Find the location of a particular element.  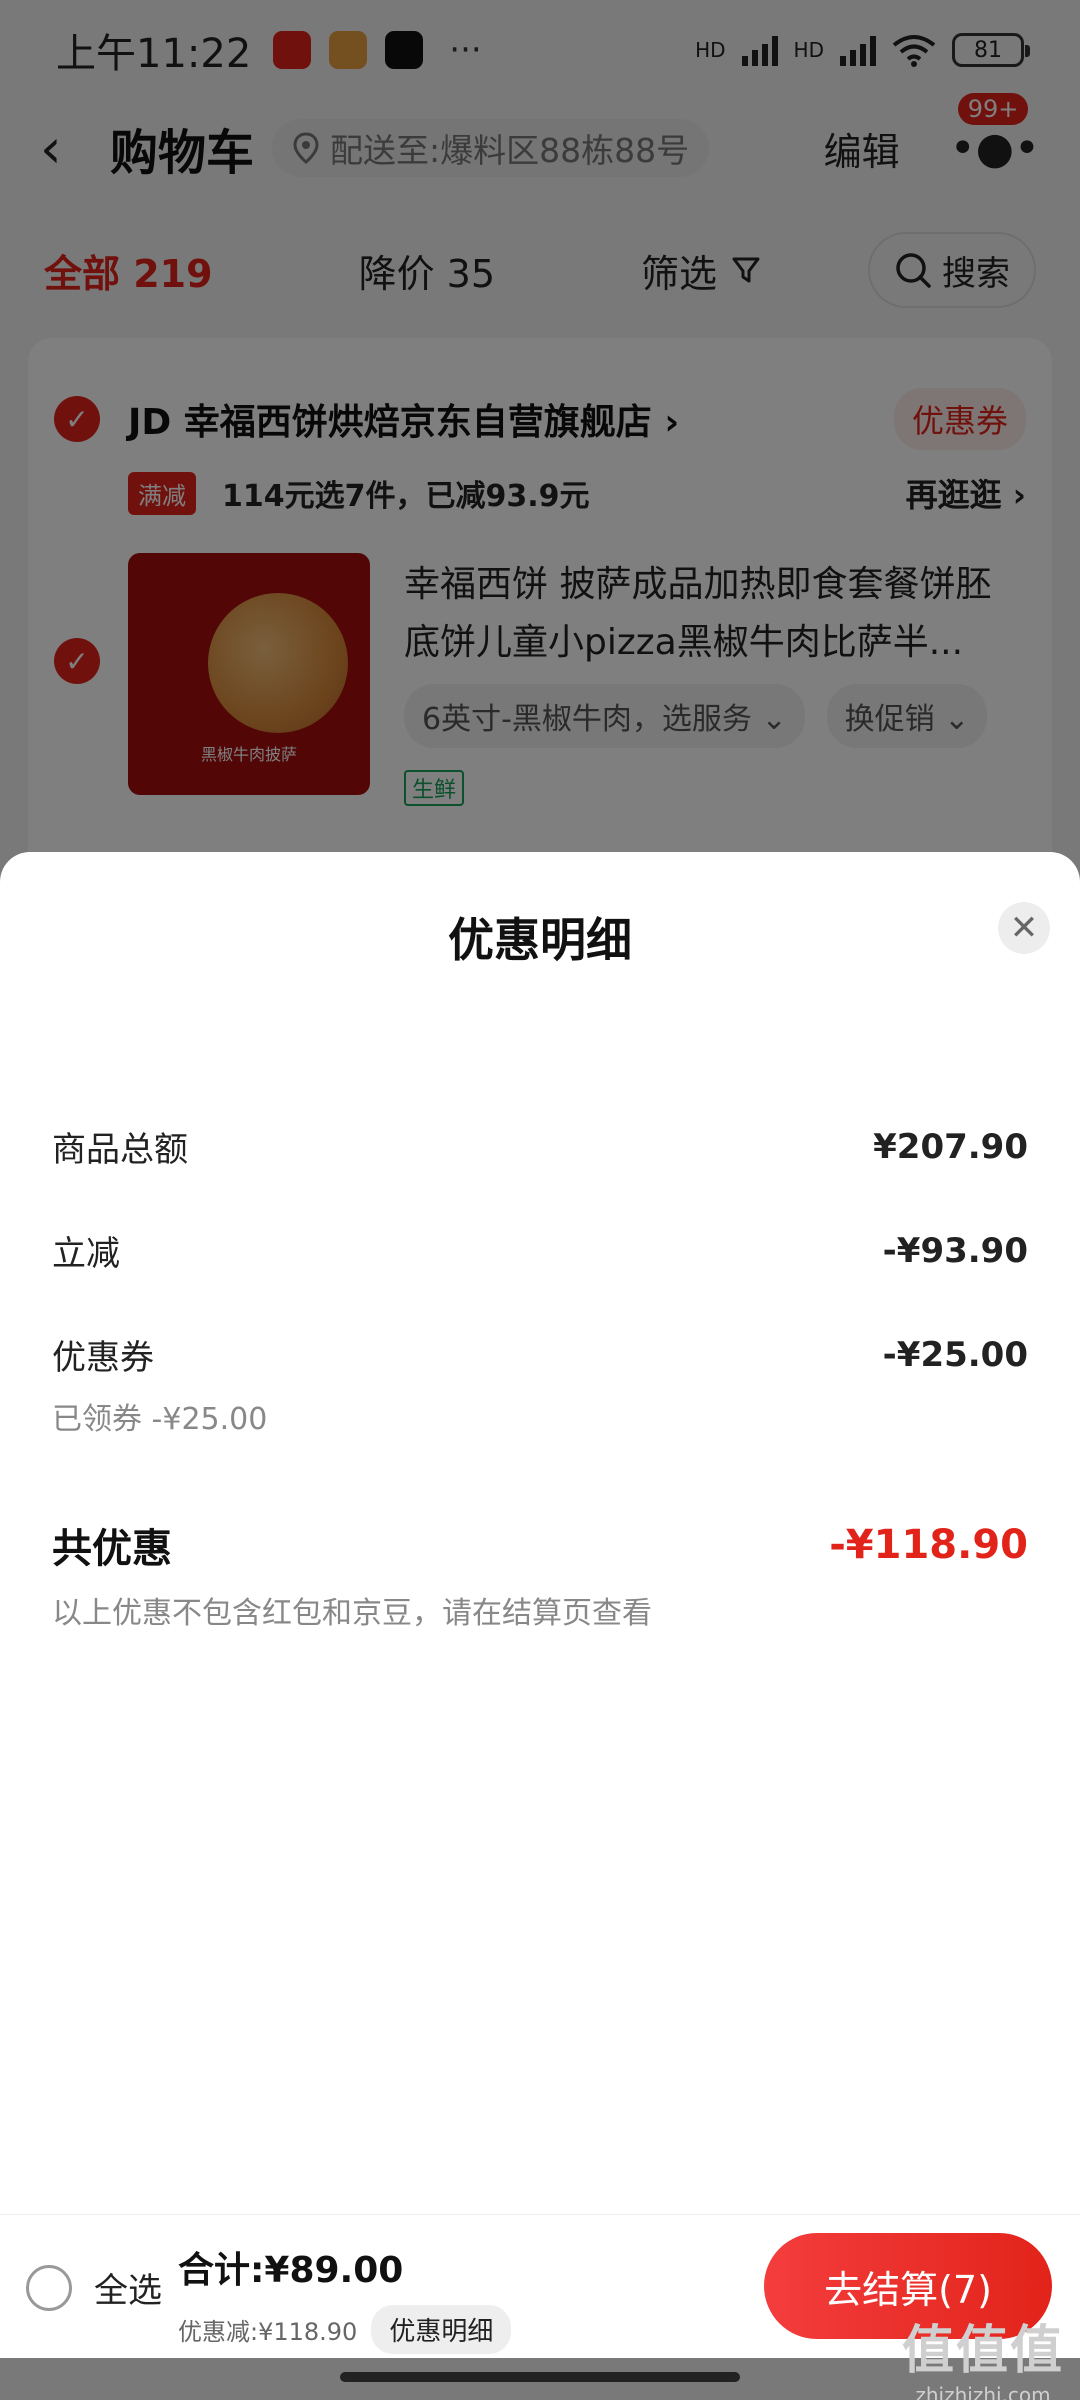

saved-row: 优惠减:¥118.90 优惠明细 is located at coordinates (345, 2329).